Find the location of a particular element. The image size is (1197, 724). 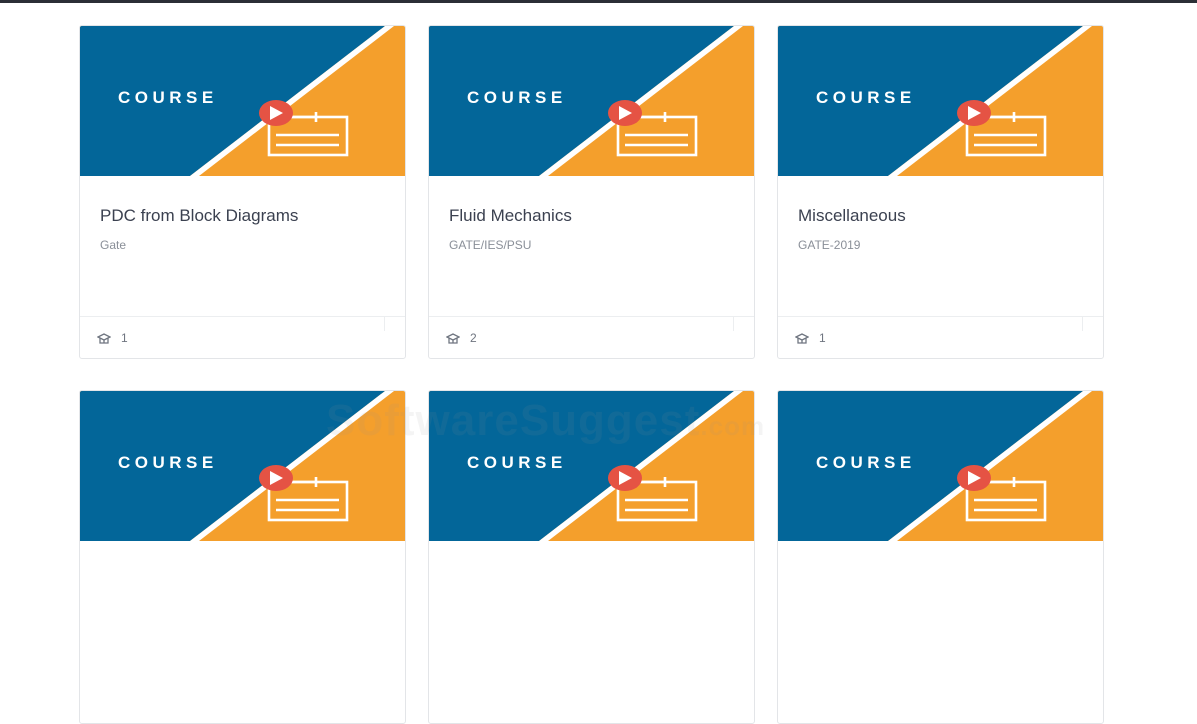

course-card: COURSE PDC from Block Diagrams Gate 1 is located at coordinates (242, 192).